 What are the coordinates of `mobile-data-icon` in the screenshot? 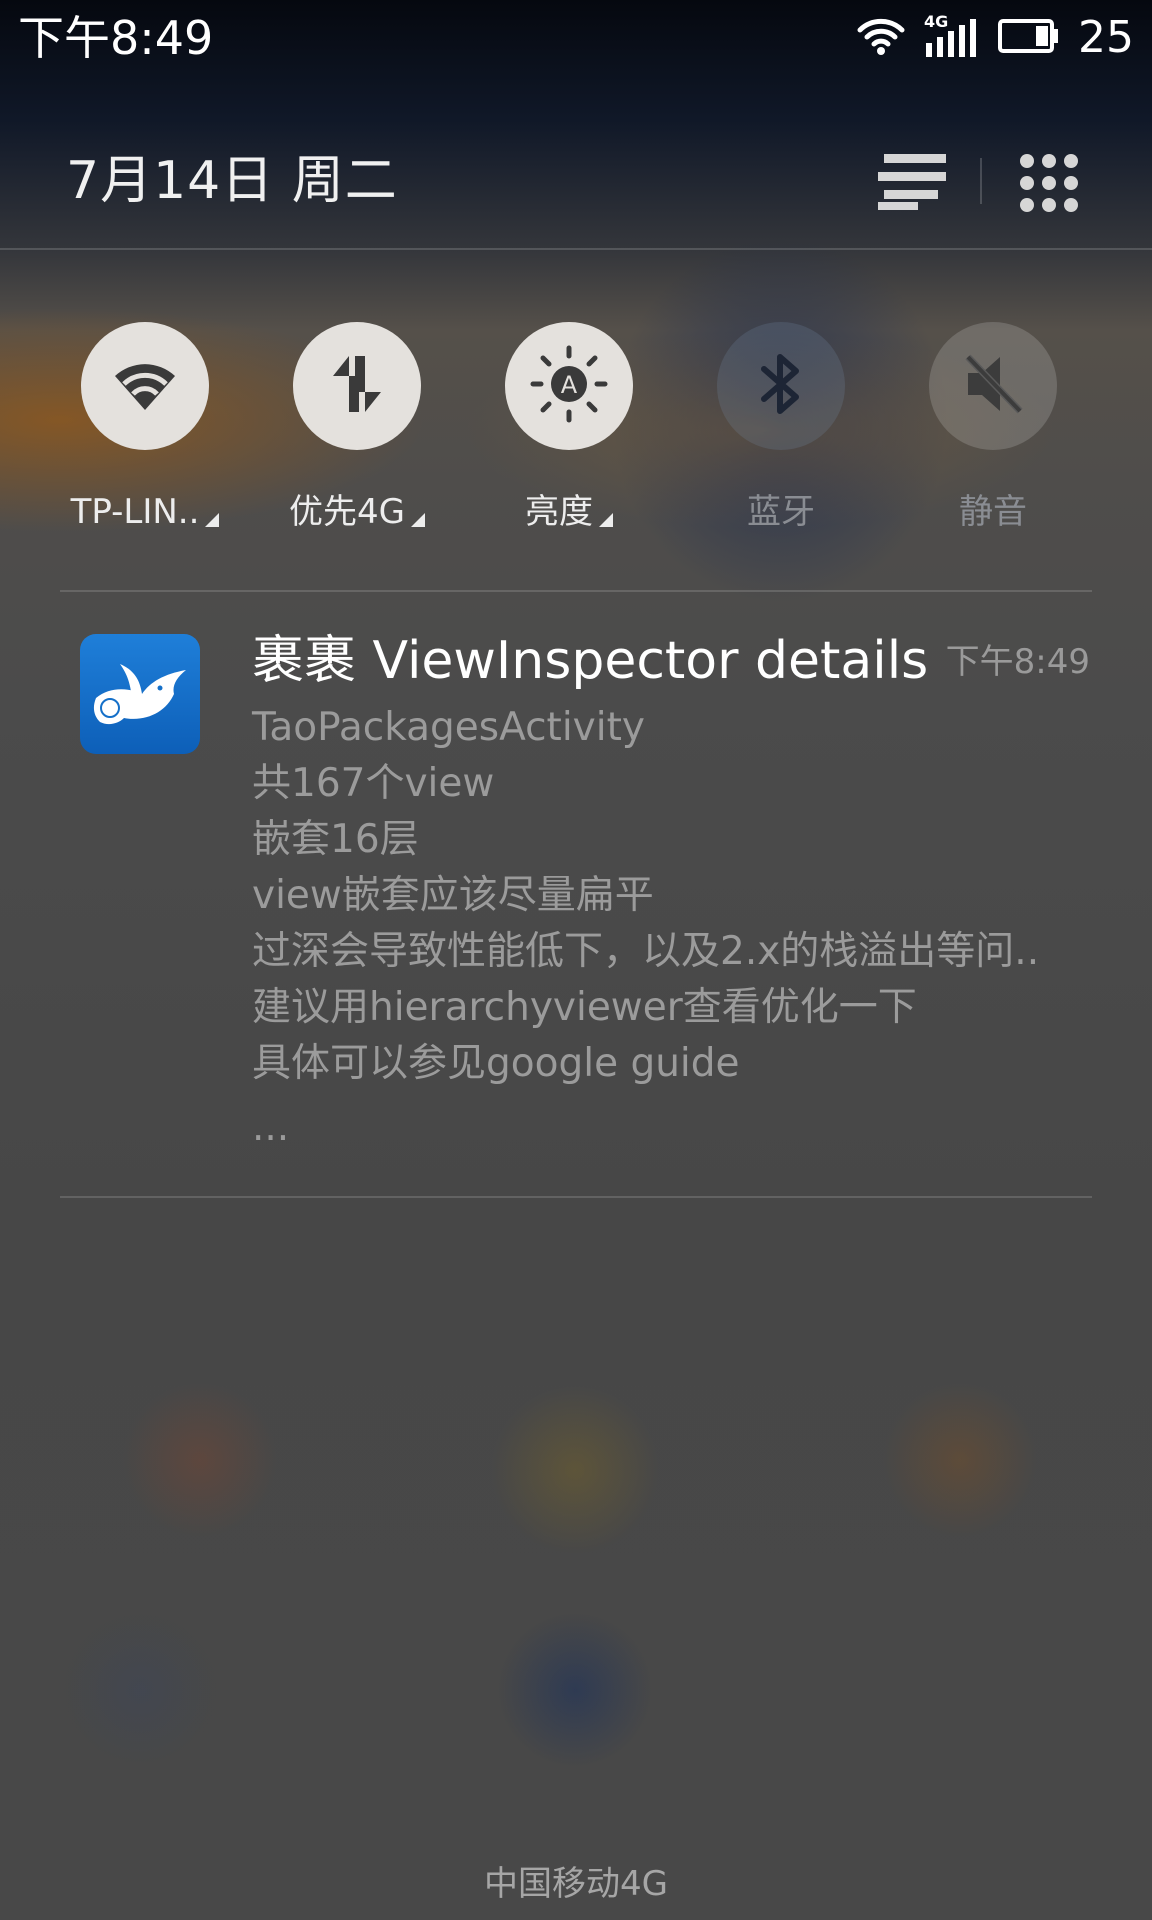 It's located at (357, 386).